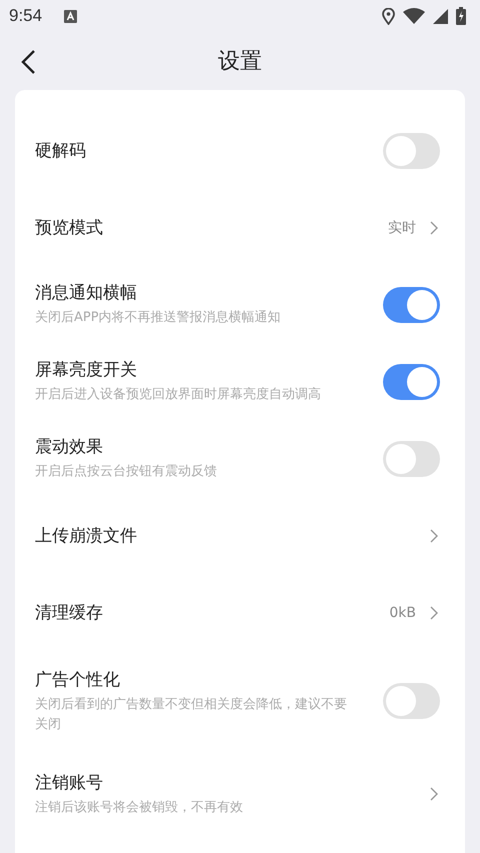 This screenshot has height=853, width=480. What do you see at coordinates (402, 612) in the screenshot?
I see `setting-value: 0kB` at bounding box center [402, 612].